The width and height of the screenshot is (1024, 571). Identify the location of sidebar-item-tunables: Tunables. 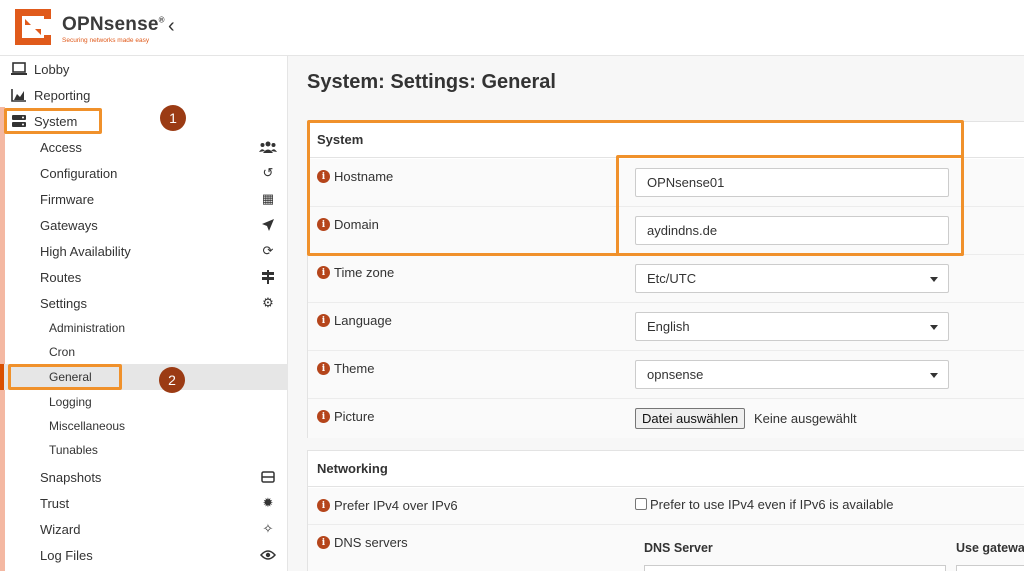
(144, 450).